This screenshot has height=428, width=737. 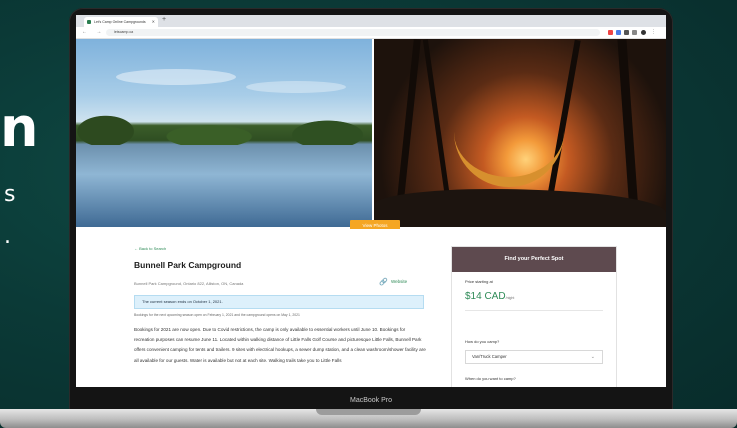 What do you see at coordinates (643, 32) in the screenshot?
I see `profile-avatar-icon` at bounding box center [643, 32].